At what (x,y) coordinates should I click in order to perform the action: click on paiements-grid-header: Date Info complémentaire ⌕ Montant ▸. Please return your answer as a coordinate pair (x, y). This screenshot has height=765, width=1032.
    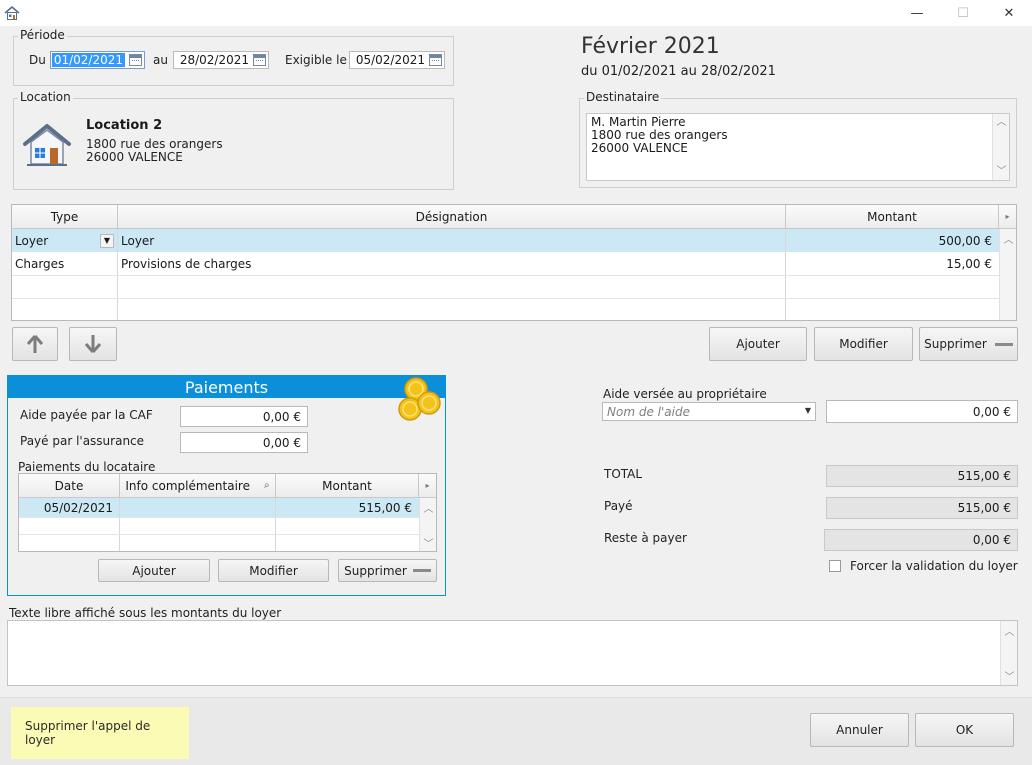
    Looking at the image, I should click on (227, 486).